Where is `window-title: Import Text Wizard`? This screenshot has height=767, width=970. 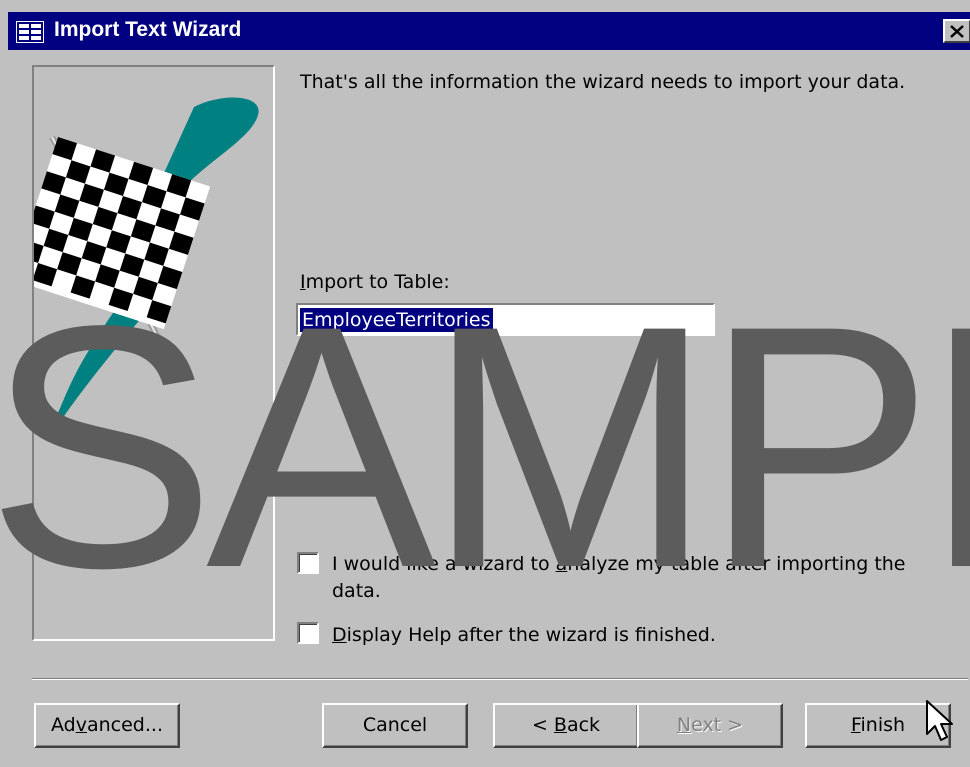 window-title: Import Text Wizard is located at coordinates (148, 29).